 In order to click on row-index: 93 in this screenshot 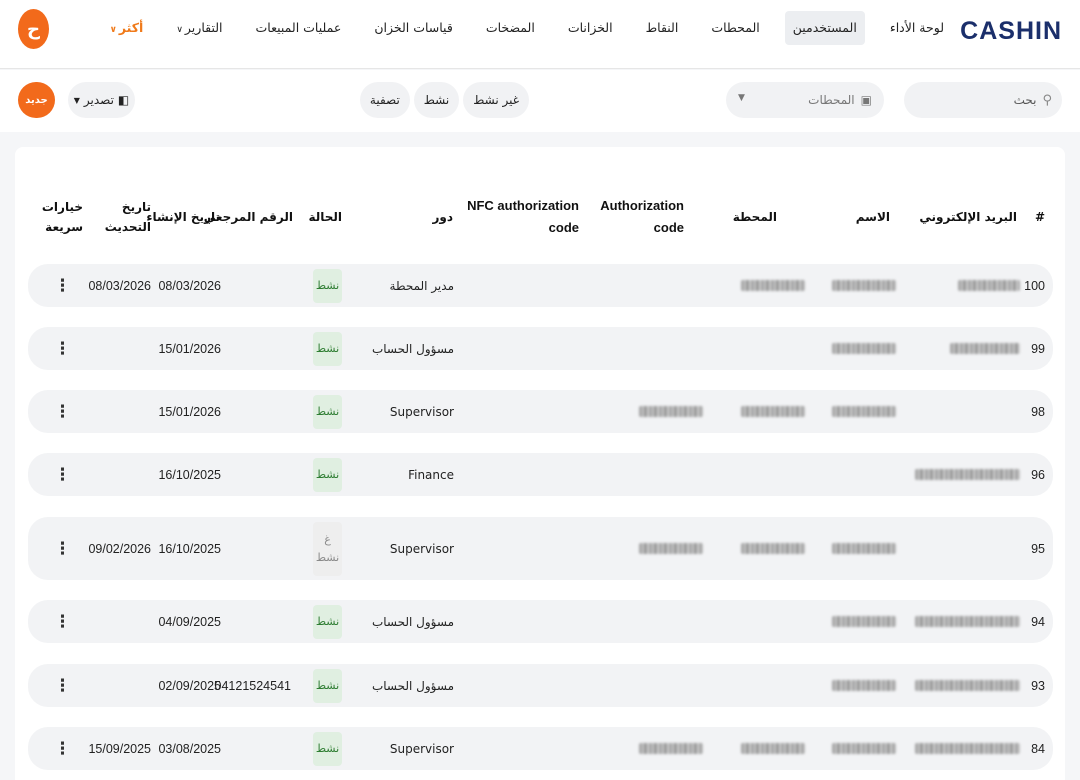, I will do `click(1038, 685)`.